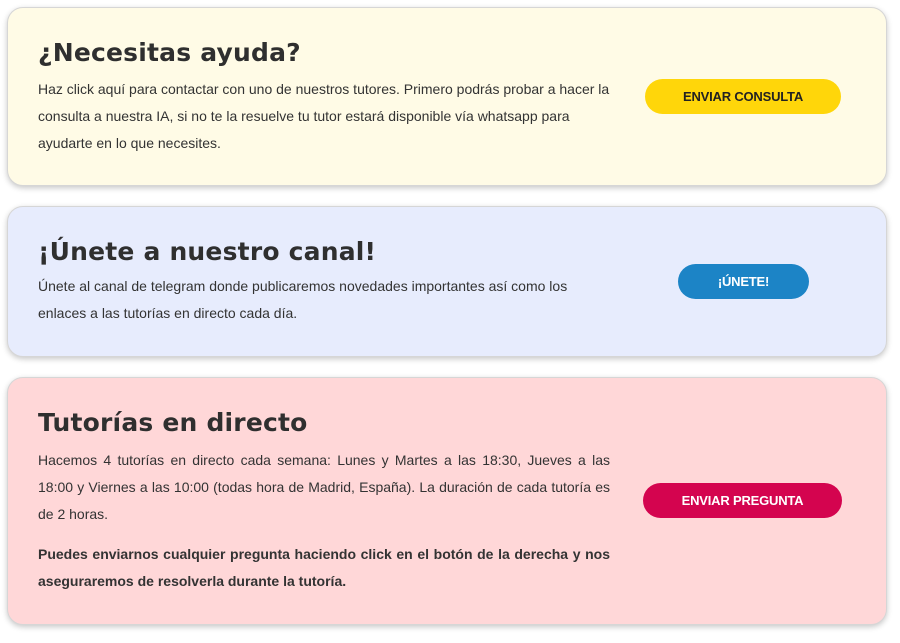 Image resolution: width=900 pixels, height=643 pixels. What do you see at coordinates (743, 281) in the screenshot?
I see `unete-button: ¡ÚNETE!` at bounding box center [743, 281].